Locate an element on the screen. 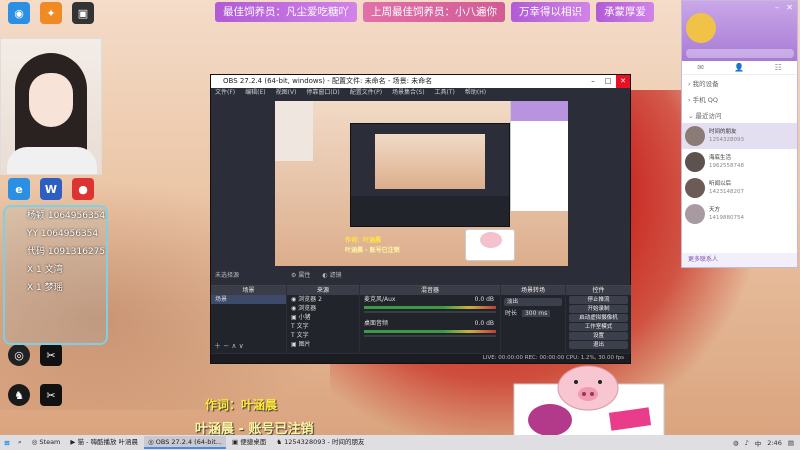 The width and height of the screenshot is (800, 450). desktop-icon-capcut2: ✂ is located at coordinates (51, 396).